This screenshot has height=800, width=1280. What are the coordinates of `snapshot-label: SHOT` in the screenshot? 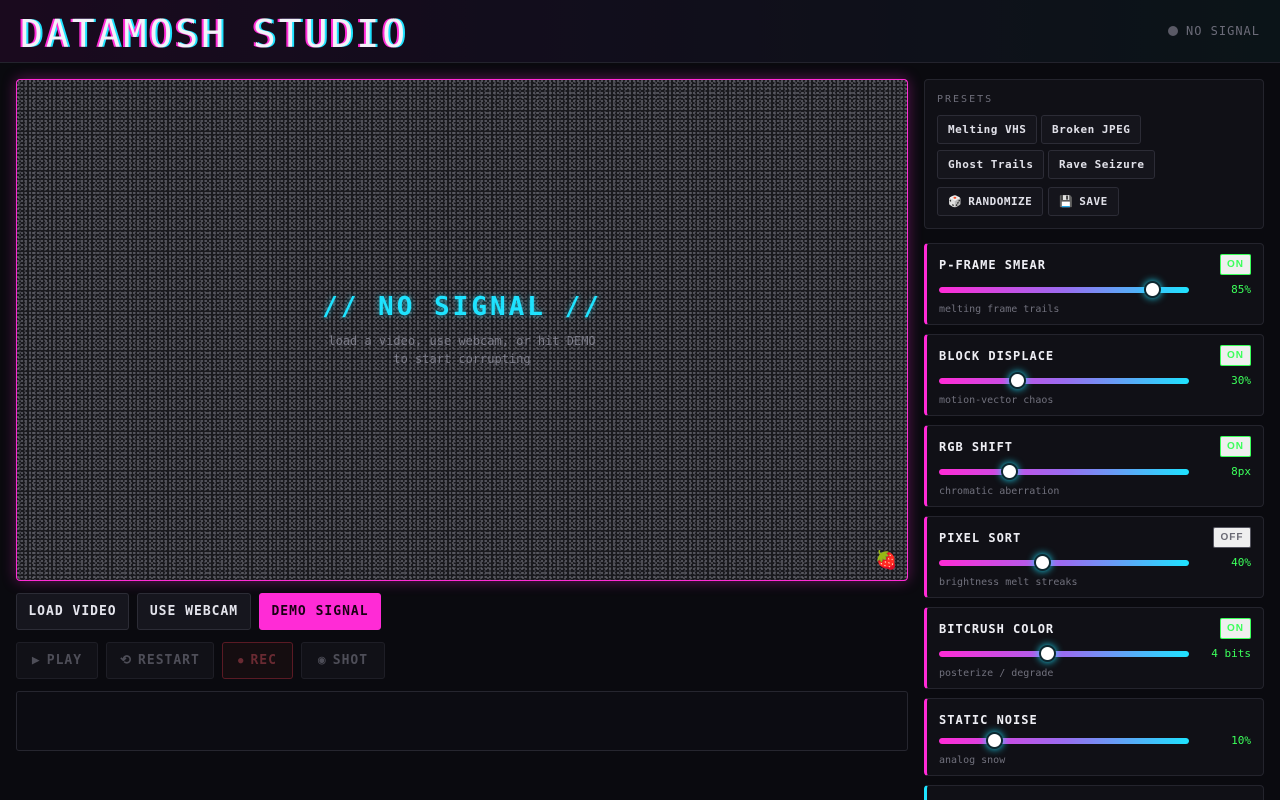 It's located at (350, 660).